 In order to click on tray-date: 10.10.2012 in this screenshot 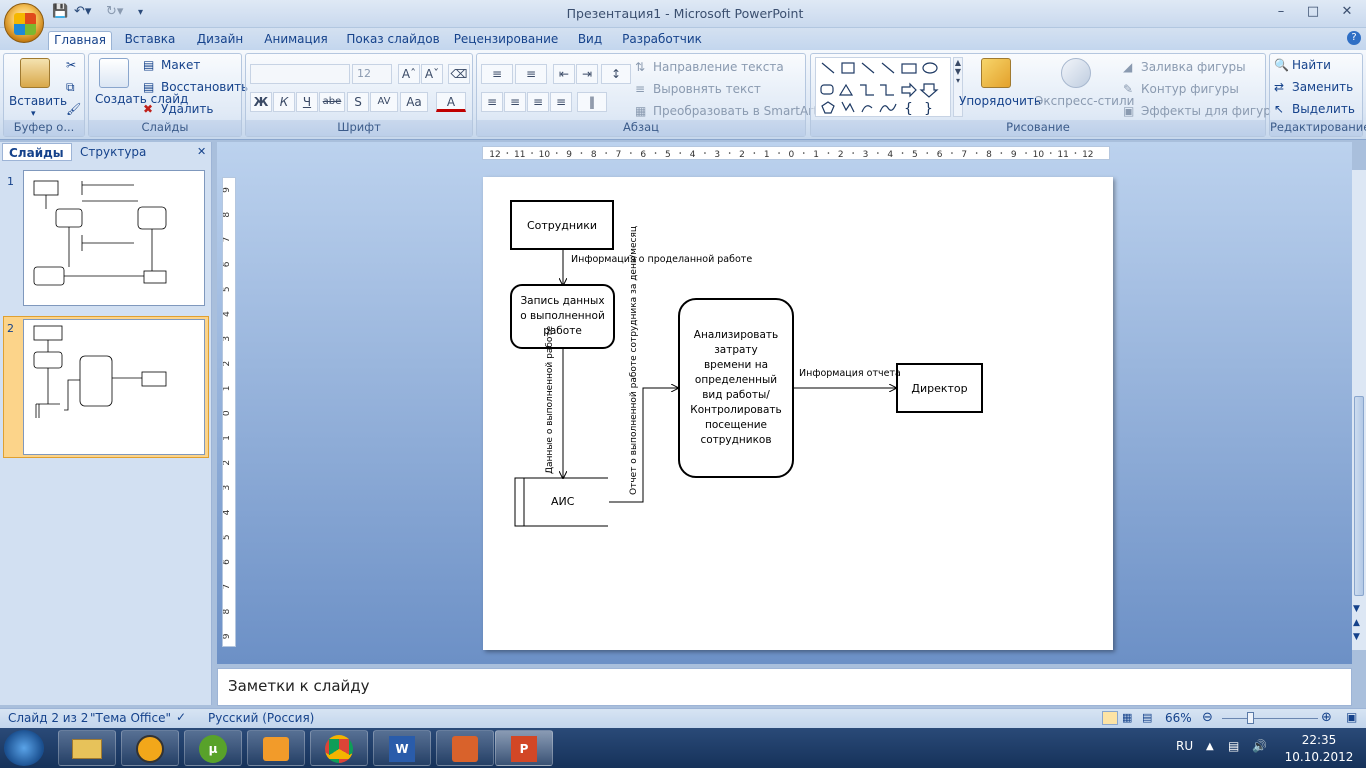, I will do `click(1319, 757)`.